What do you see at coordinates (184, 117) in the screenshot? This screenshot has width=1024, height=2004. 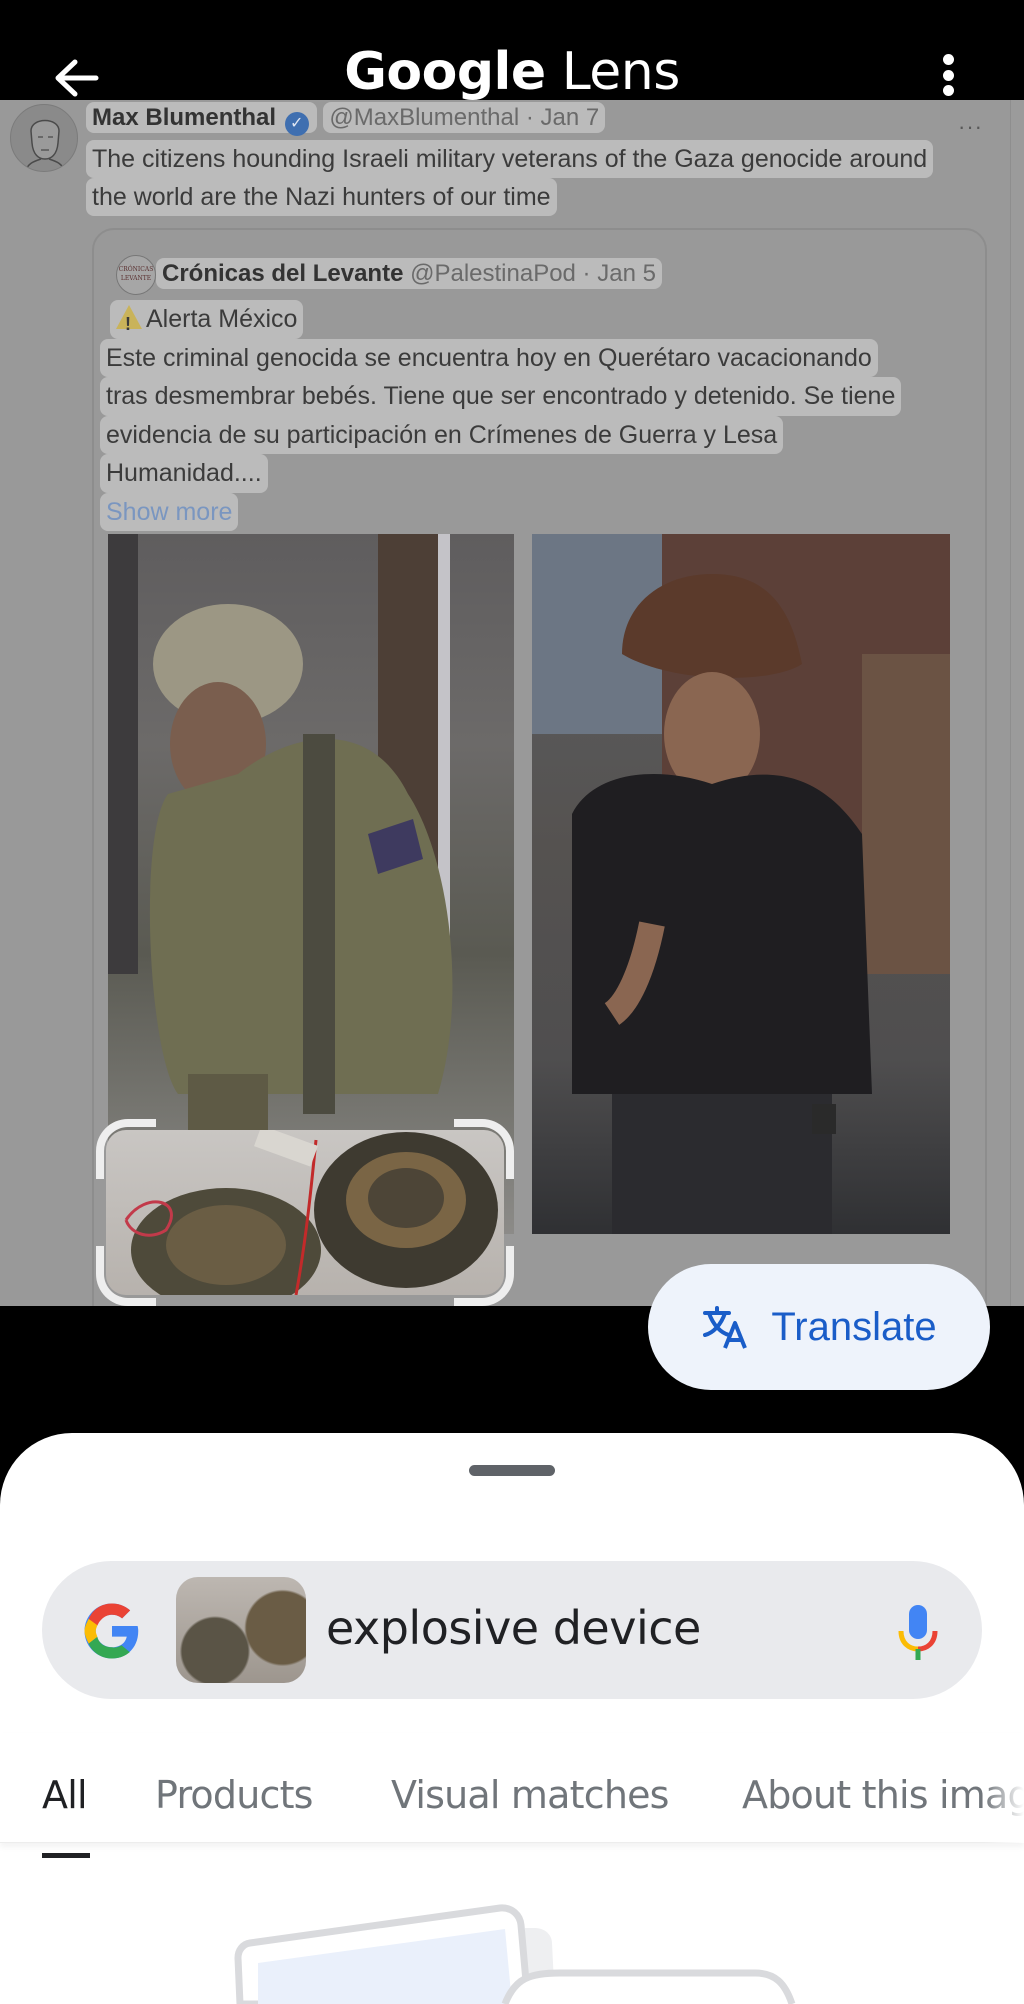 I see `tweet-author-name: Max Blumenthal` at bounding box center [184, 117].